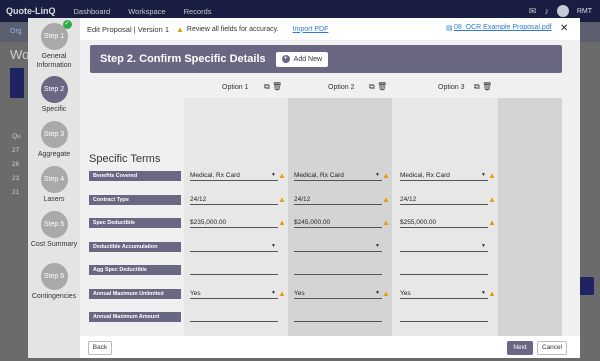 This screenshot has width=600, height=361. I want to click on step-number: Step 3, so click(54, 134).